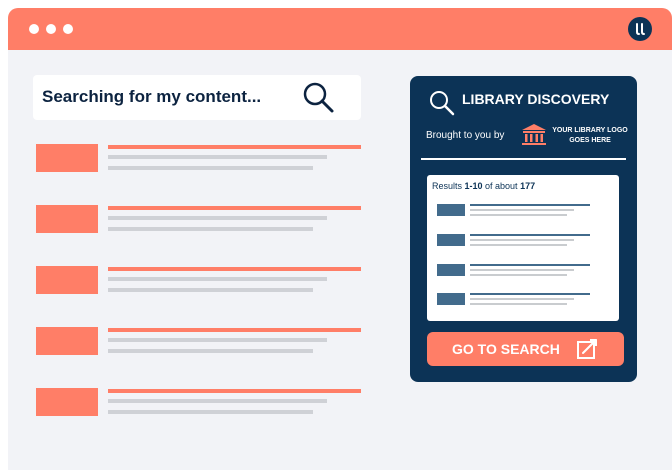 The height and width of the screenshot is (472, 672). I want to click on go-to-search-label: GO TO SEARCH, so click(506, 349).